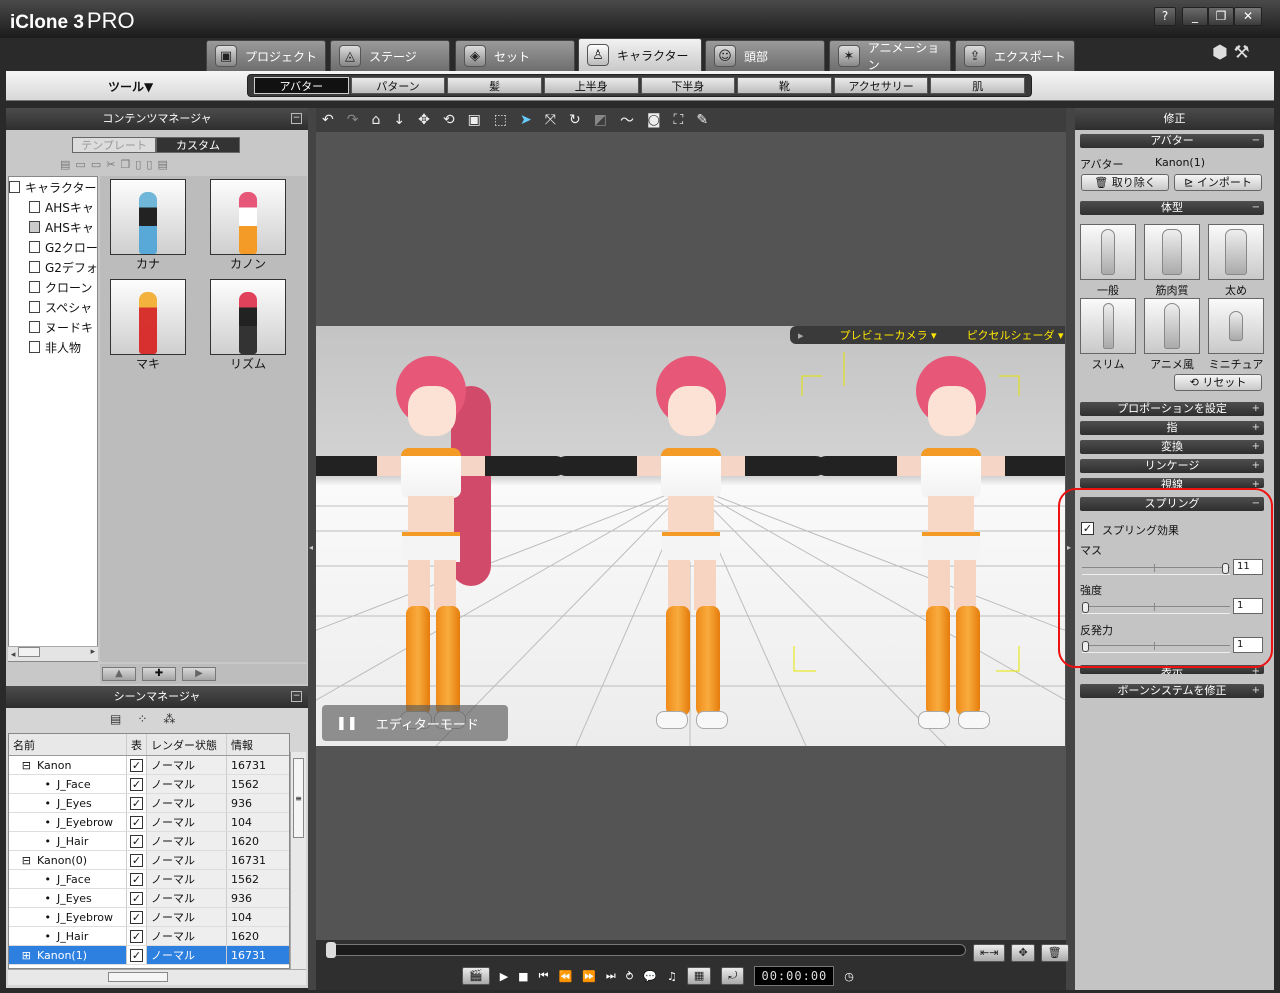 The image size is (1280, 993). Describe the element at coordinates (398, 85) in the screenshot. I see `subtab-pattern: パターン` at that location.